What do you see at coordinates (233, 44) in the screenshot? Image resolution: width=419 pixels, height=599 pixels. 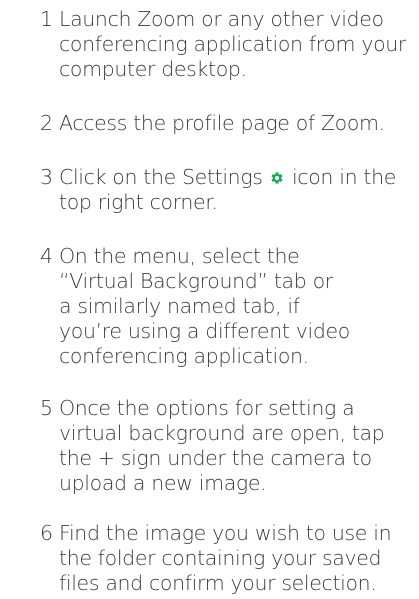 I see `step-line: conferencing application from your` at bounding box center [233, 44].